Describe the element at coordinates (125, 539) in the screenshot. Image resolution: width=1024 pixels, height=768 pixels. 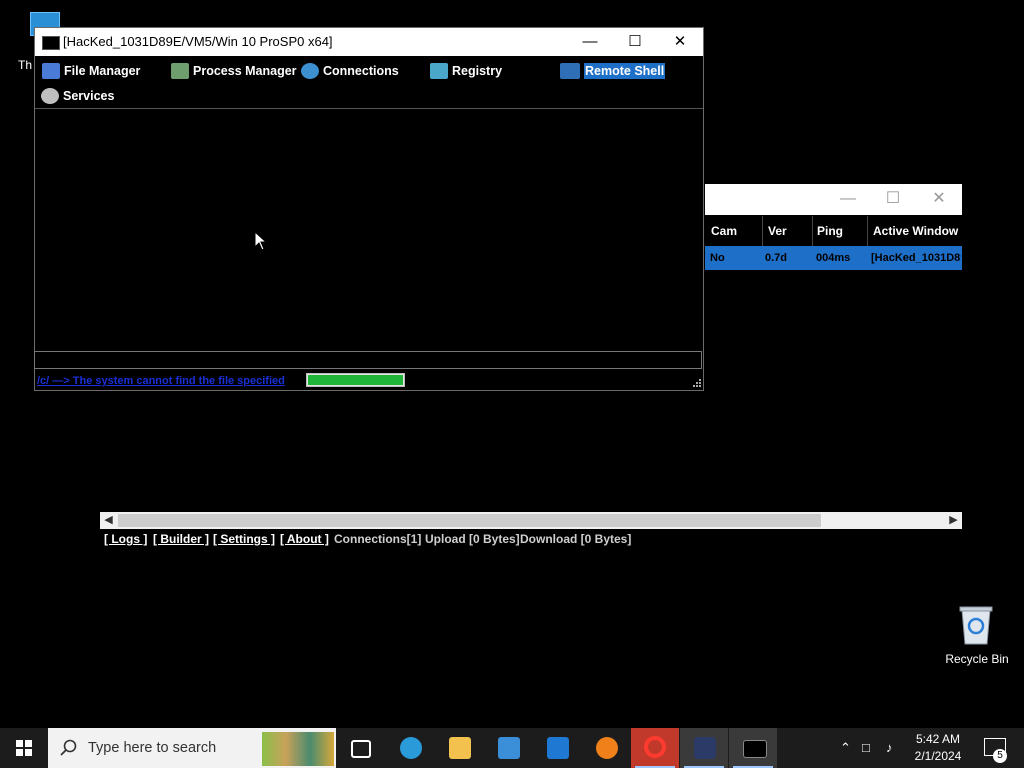
I see `logs-link: [ Logs ]` at that location.